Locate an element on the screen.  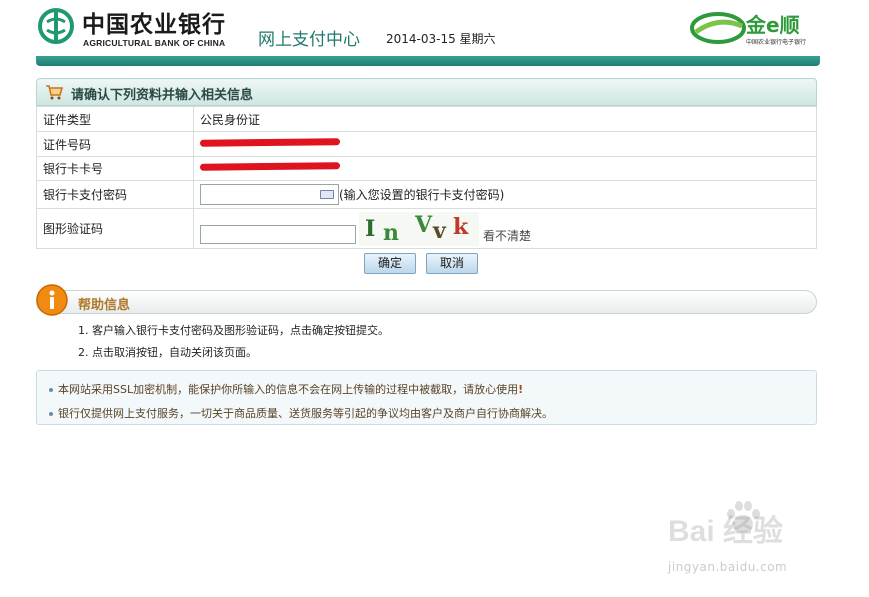
id-type-label: 证件类型 is located at coordinates (115, 119).